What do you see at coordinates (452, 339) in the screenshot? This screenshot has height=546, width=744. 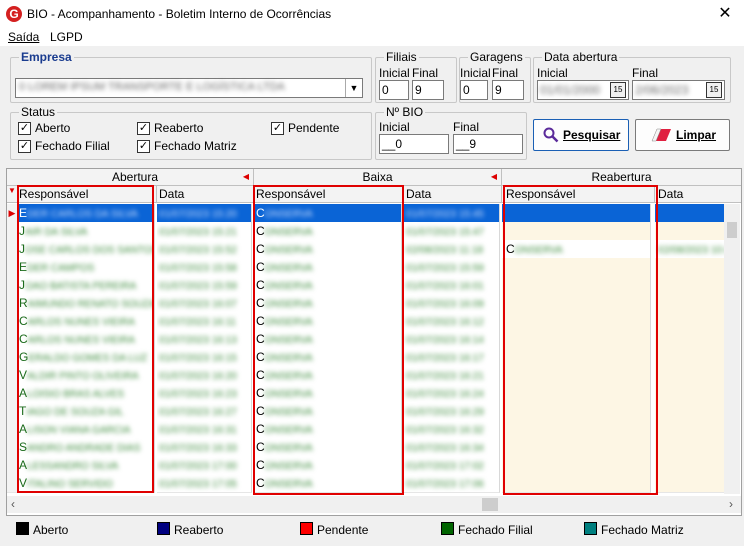 I see `table-cell: 01/07/2023 16:14` at bounding box center [452, 339].